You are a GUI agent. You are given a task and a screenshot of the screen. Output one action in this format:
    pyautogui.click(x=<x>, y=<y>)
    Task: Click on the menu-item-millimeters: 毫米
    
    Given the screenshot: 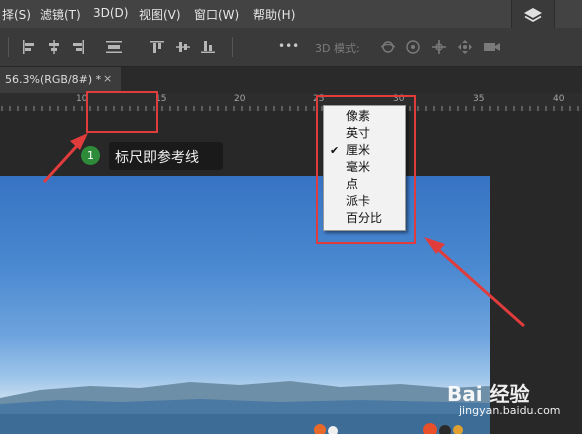 What is the action you would take?
    pyautogui.click(x=364, y=167)
    